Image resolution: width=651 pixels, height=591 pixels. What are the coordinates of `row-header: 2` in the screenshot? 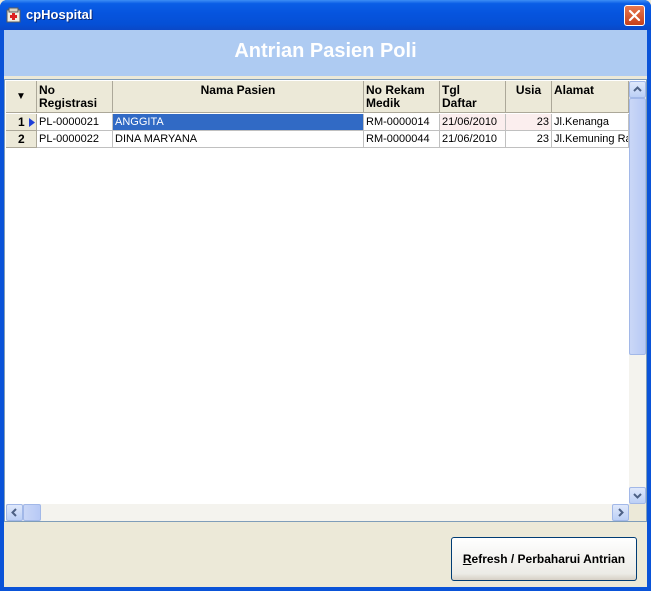 It's located at (21, 139).